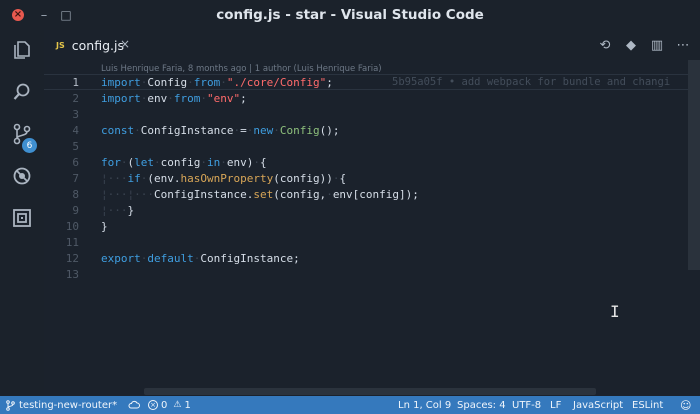 The height and width of the screenshot is (414, 700). I want to click on activity-search, so click(22, 92).